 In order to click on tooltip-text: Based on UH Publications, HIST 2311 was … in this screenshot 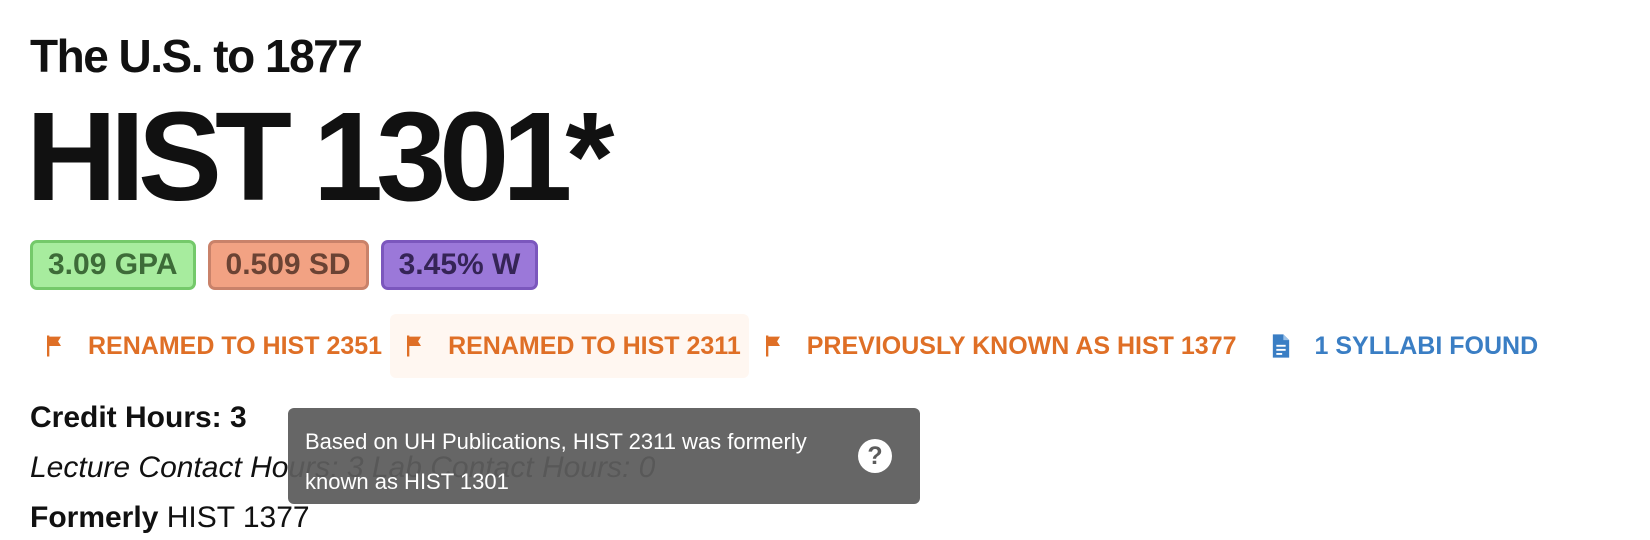, I will do `click(556, 461)`.